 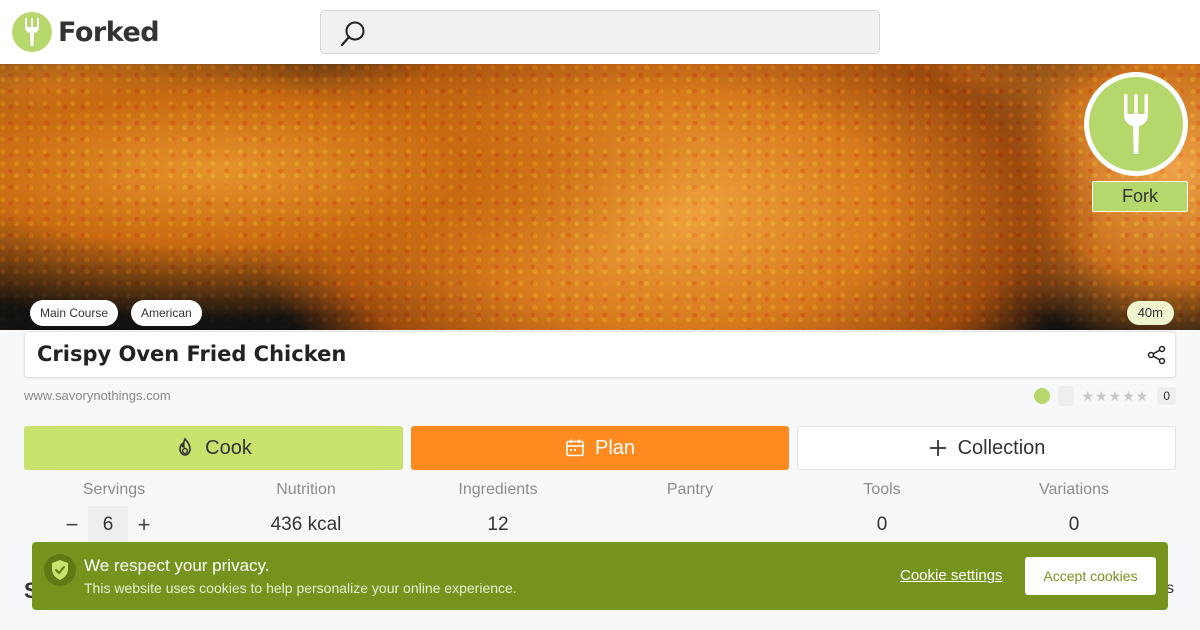 I want to click on share-icon, so click(x=1157, y=355).